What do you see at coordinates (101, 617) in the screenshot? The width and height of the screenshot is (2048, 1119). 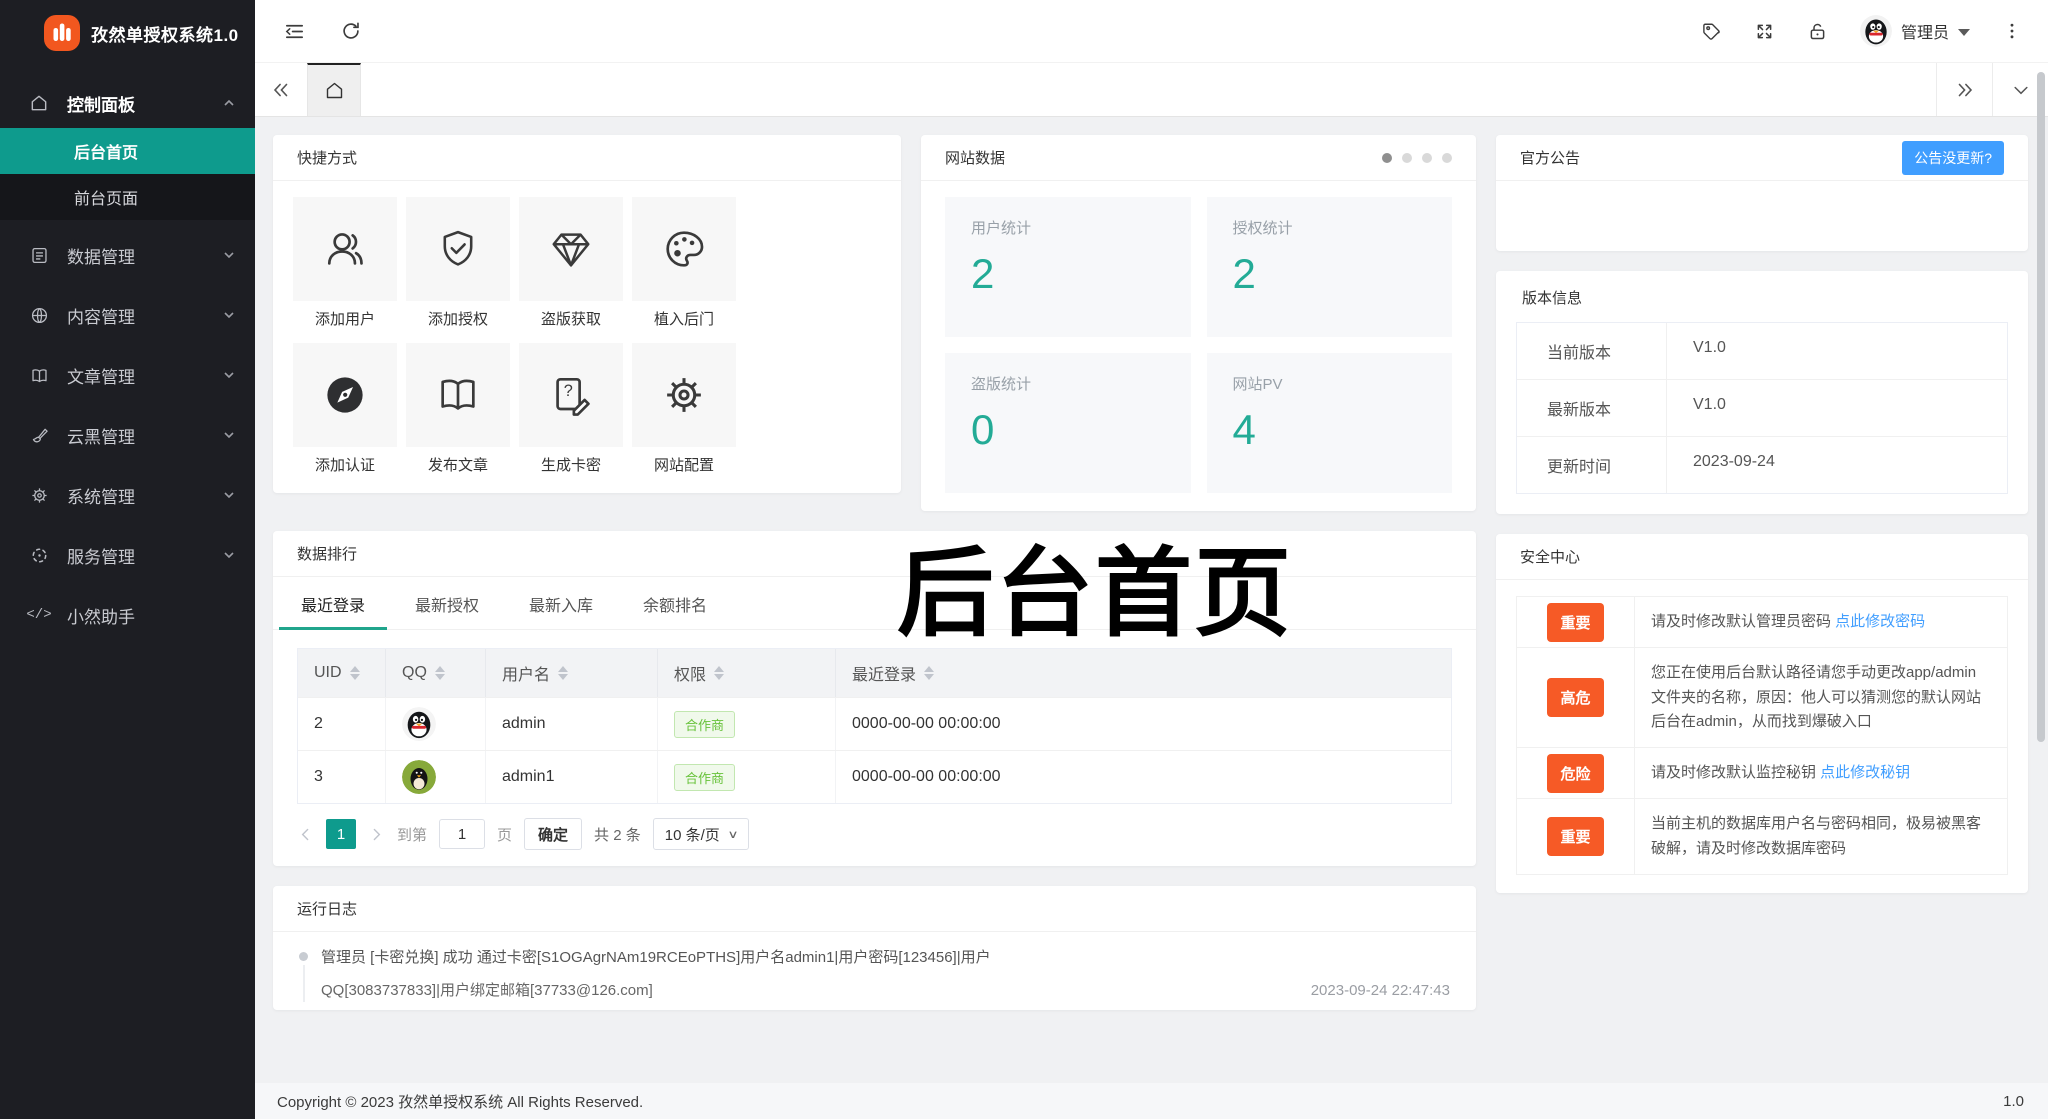 I see `sidebar-item-label: 小然助手` at bounding box center [101, 617].